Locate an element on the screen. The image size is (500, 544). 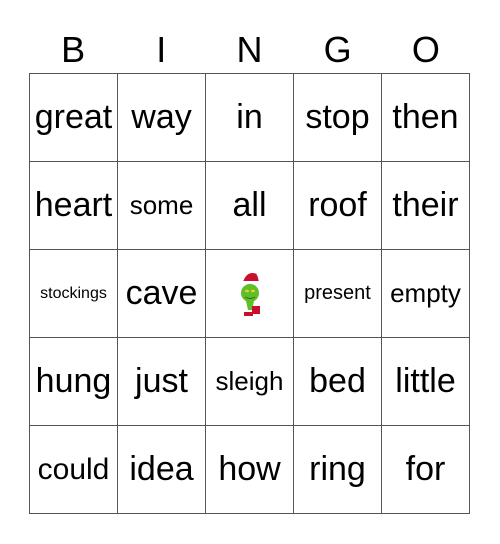
bingo-cell: could is located at coordinates (74, 470).